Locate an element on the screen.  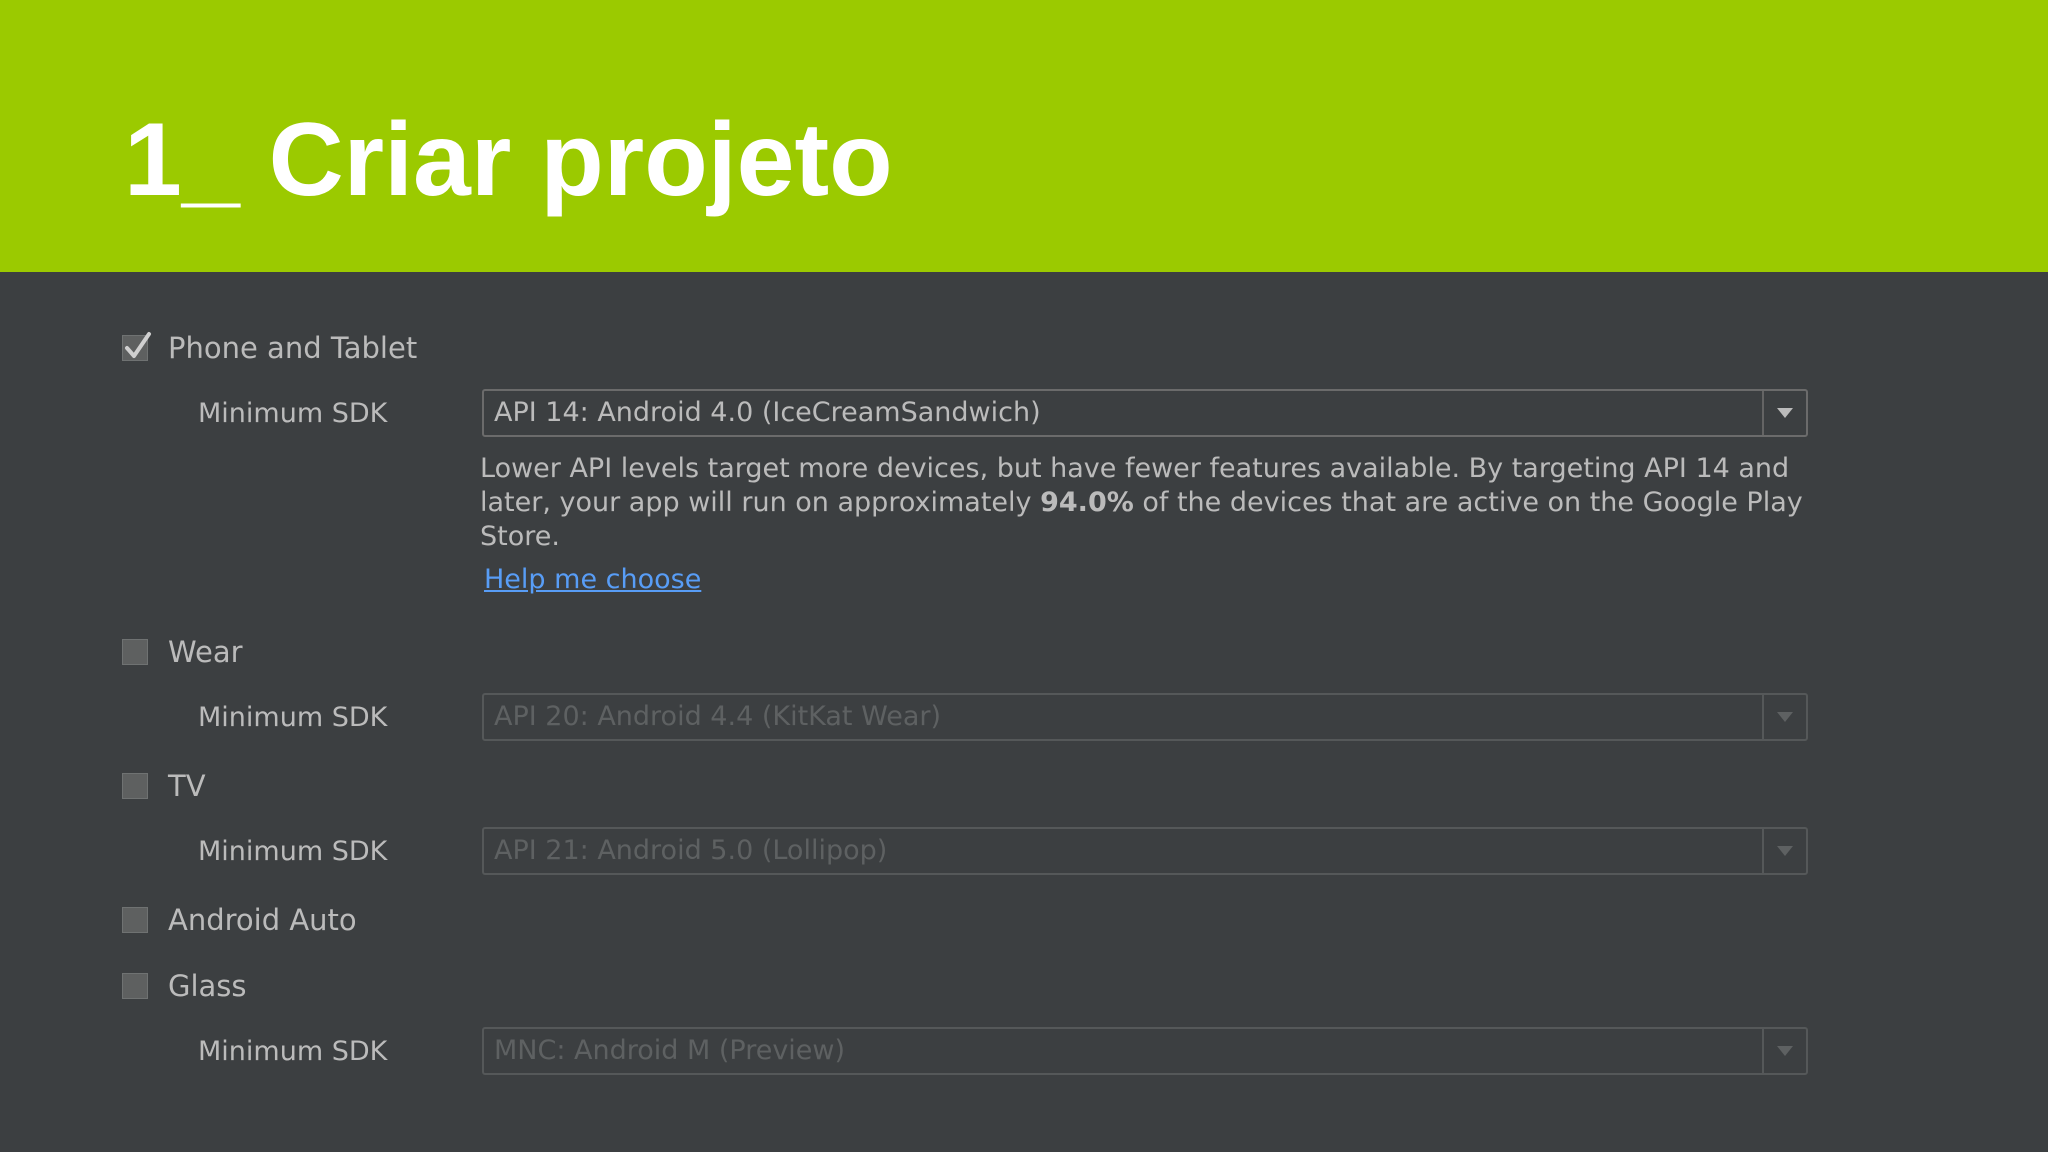
tv-checkbox is located at coordinates (135, 786).